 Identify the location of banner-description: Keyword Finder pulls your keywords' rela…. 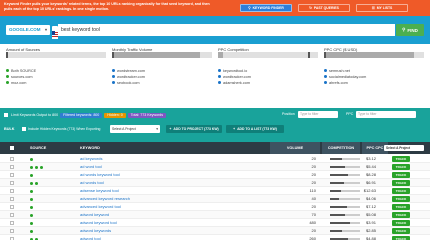
(107, 6).